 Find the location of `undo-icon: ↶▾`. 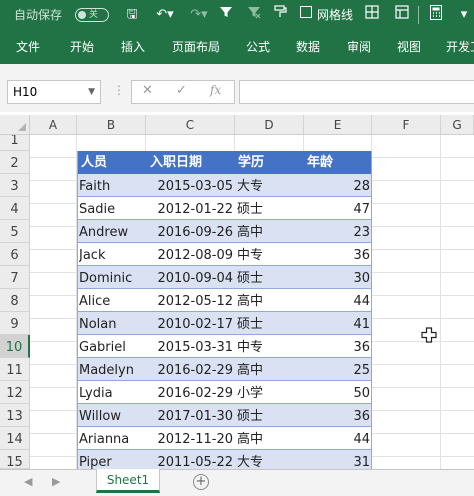

undo-icon: ↶▾ is located at coordinates (165, 15).